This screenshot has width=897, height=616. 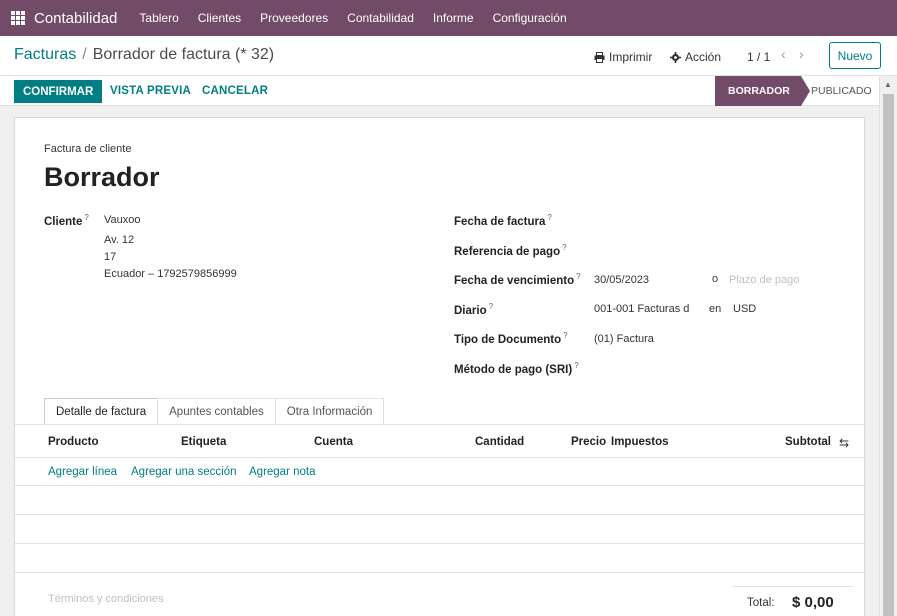 I want to click on chevron-right-icon: ›, so click(x=801, y=54).